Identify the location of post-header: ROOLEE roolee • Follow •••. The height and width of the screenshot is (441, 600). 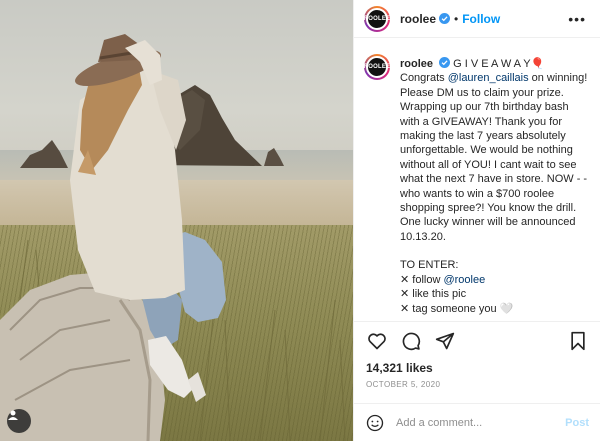
(477, 19).